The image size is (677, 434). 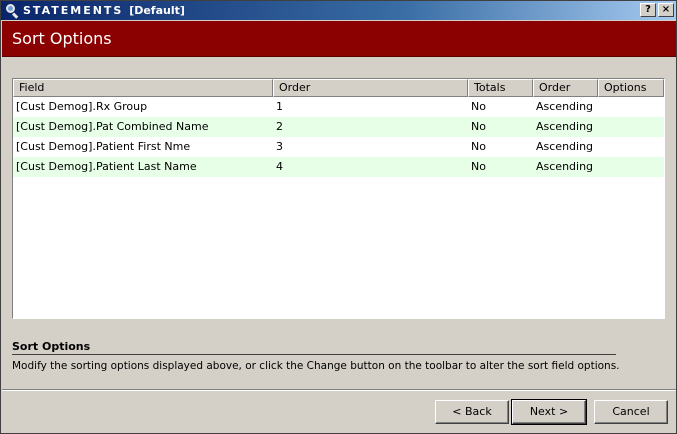 What do you see at coordinates (339, 39) in the screenshot?
I see `header-band: Sort Options` at bounding box center [339, 39].